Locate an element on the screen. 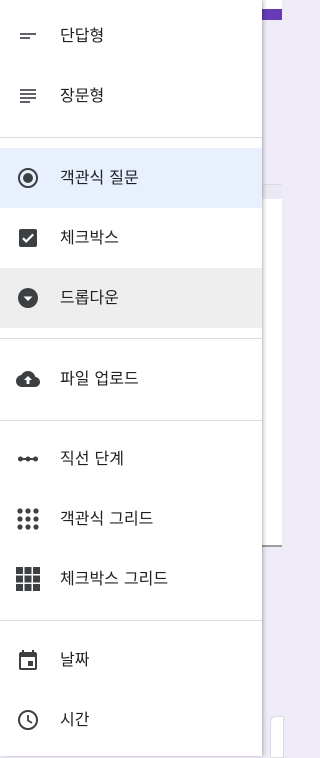 The height and width of the screenshot is (758, 320). paragraph-icon is located at coordinates (28, 96).